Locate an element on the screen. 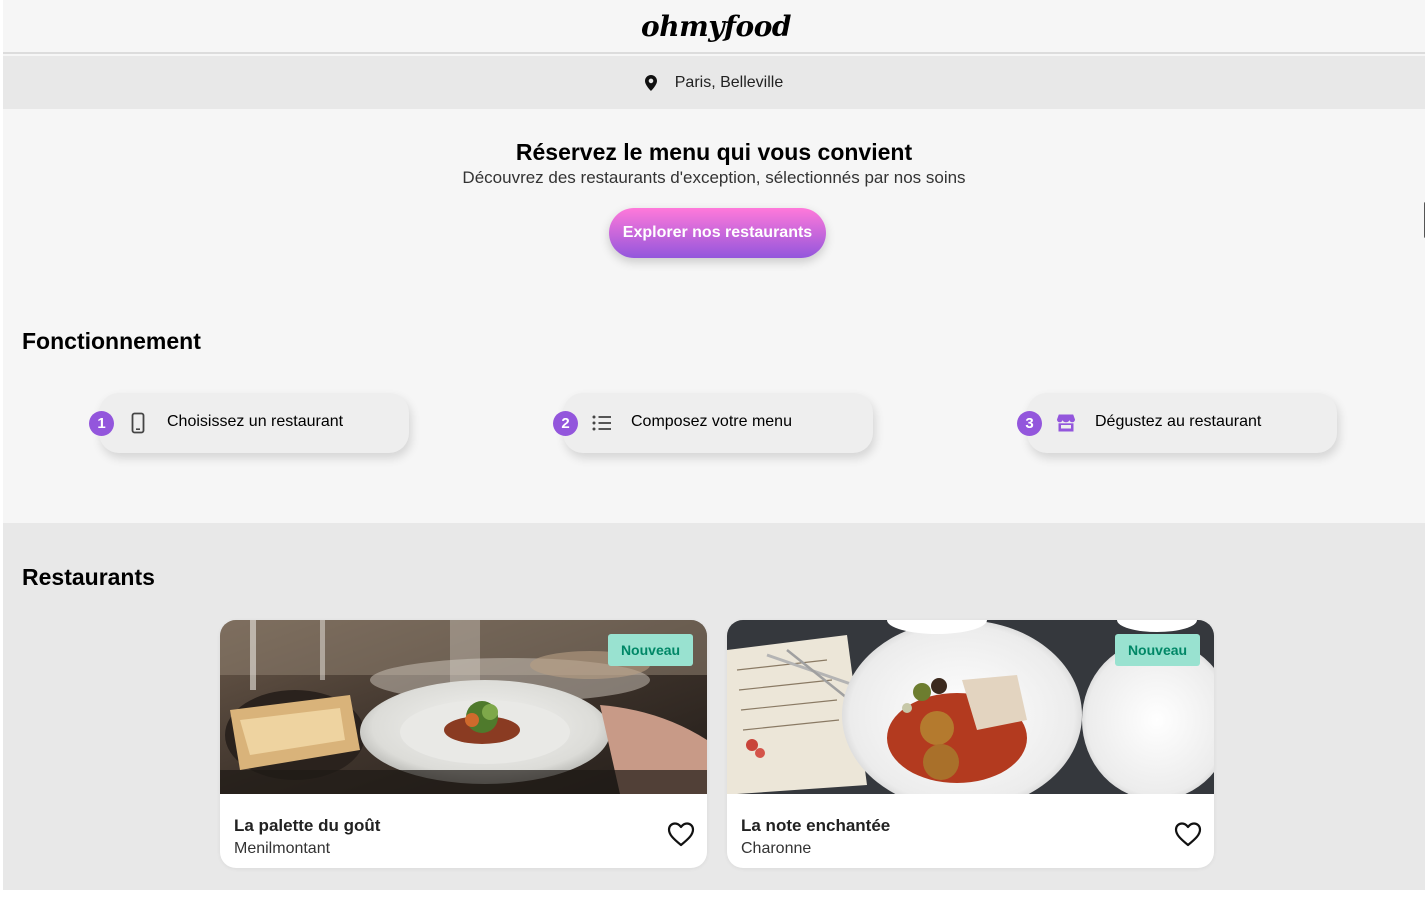 This screenshot has height=920, width=1425. restaurant-name: La note enchantée is located at coordinates (816, 825).